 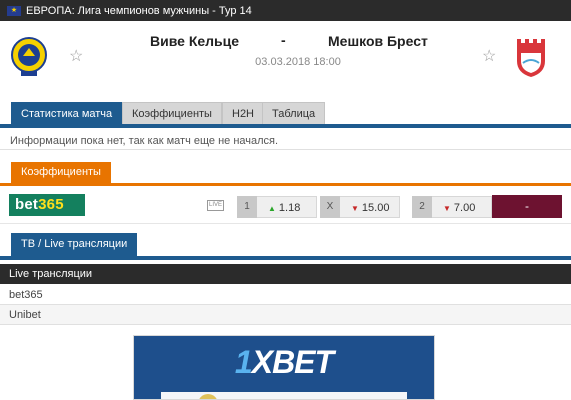 I want to click on banner-brand-number: 1, so click(x=243, y=362).